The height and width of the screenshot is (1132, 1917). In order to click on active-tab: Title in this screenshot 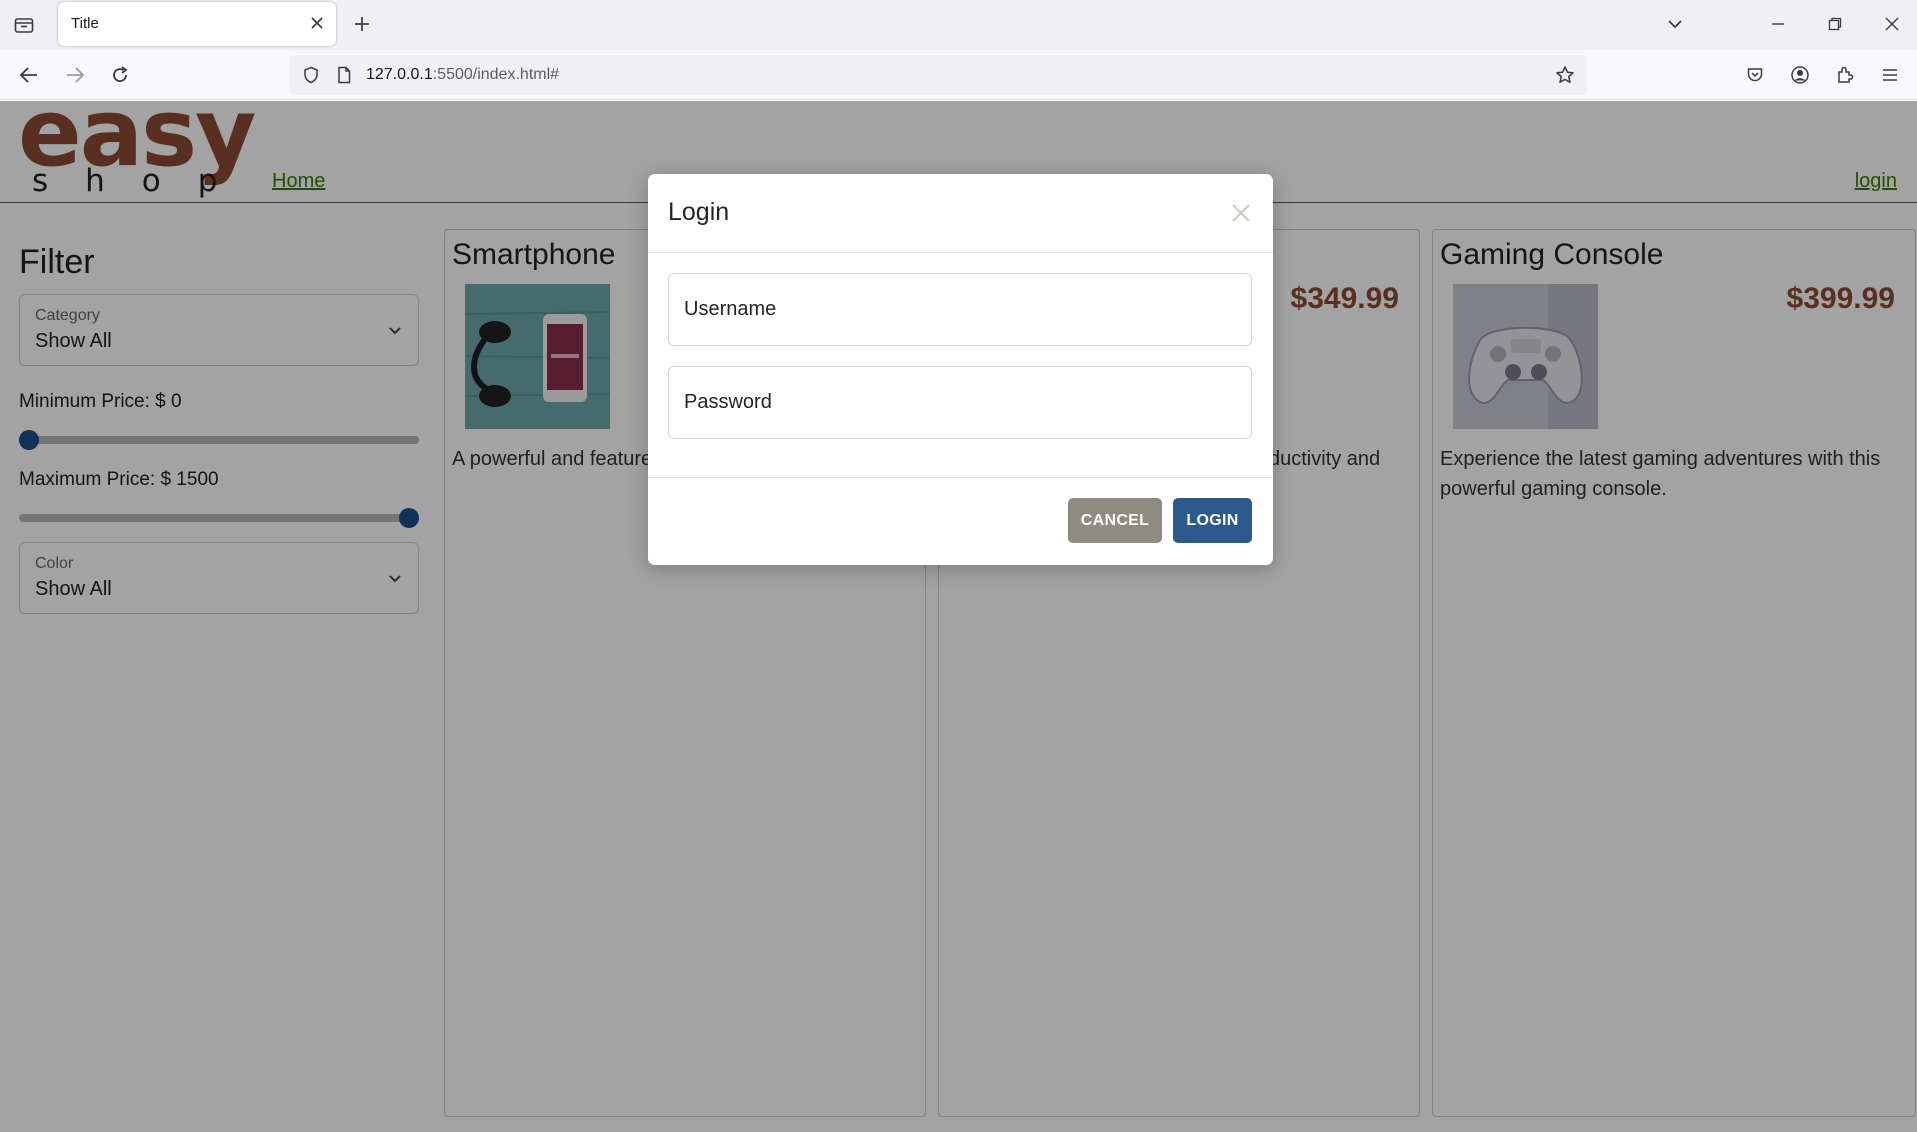, I will do `click(197, 24)`.